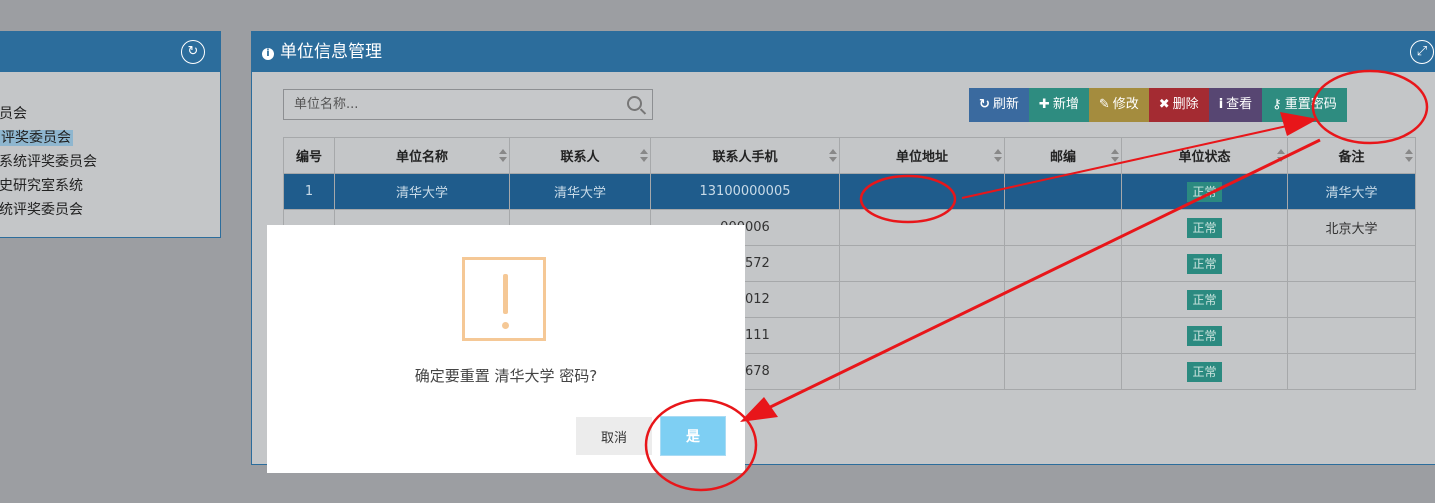 This screenshot has height=503, width=1435. Describe the element at coordinates (1044, 104) in the screenshot. I see `plus-icon: ✚` at that location.